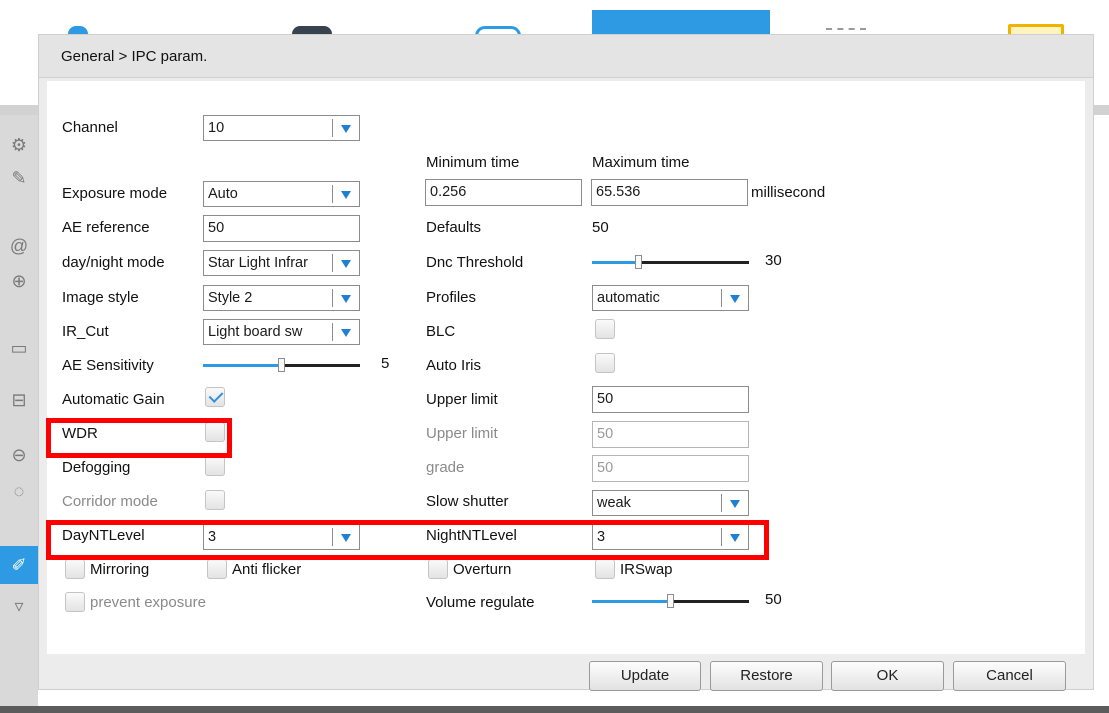 Image resolution: width=1109 pixels, height=713 pixels. Describe the element at coordinates (113, 399) in the screenshot. I see `automatic-gain-label: Automatic Gain` at that location.